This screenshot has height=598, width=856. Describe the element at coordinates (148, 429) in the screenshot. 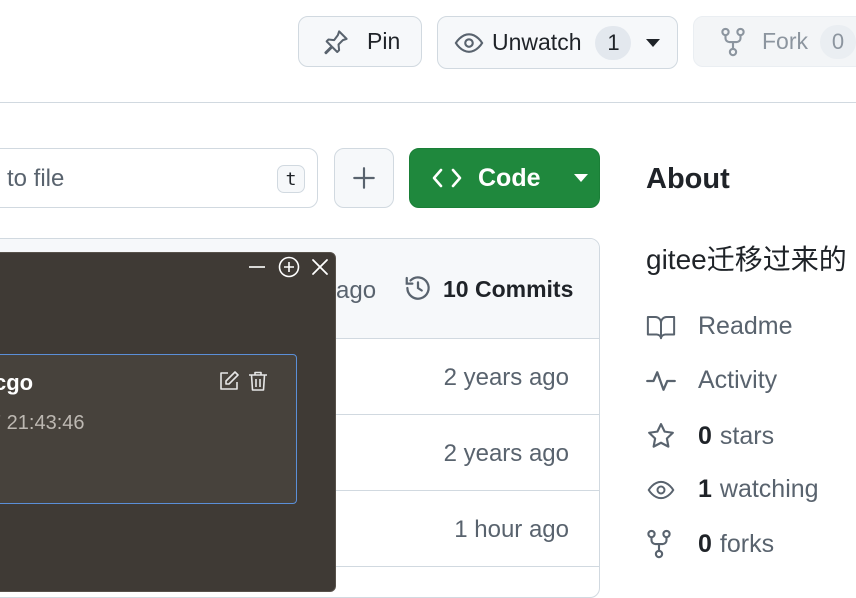

I see `note-card: cgo 7 21:43:46` at that location.